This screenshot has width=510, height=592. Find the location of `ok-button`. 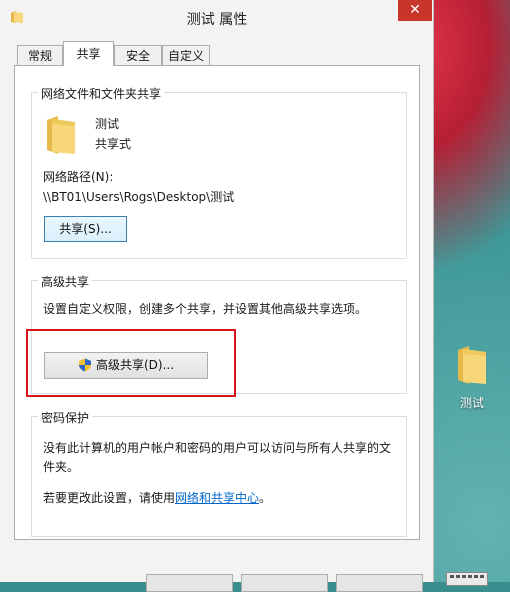

ok-button is located at coordinates (189, 583).